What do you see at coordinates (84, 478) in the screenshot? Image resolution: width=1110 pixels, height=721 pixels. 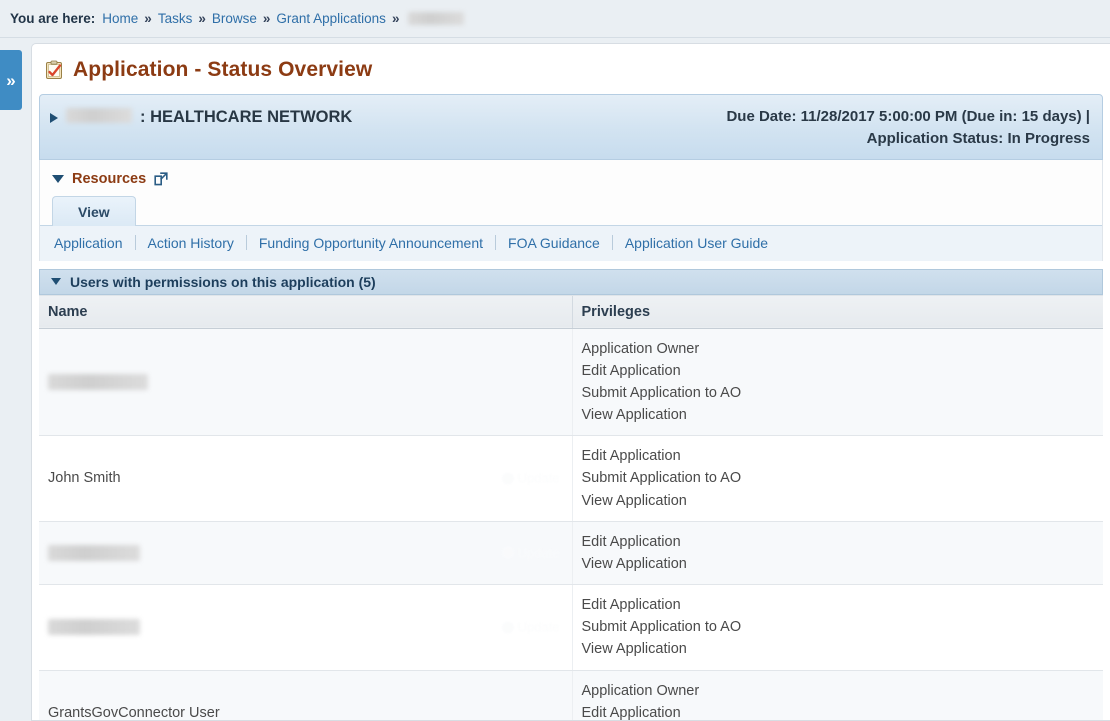 I see `user-name: John Smith` at bounding box center [84, 478].